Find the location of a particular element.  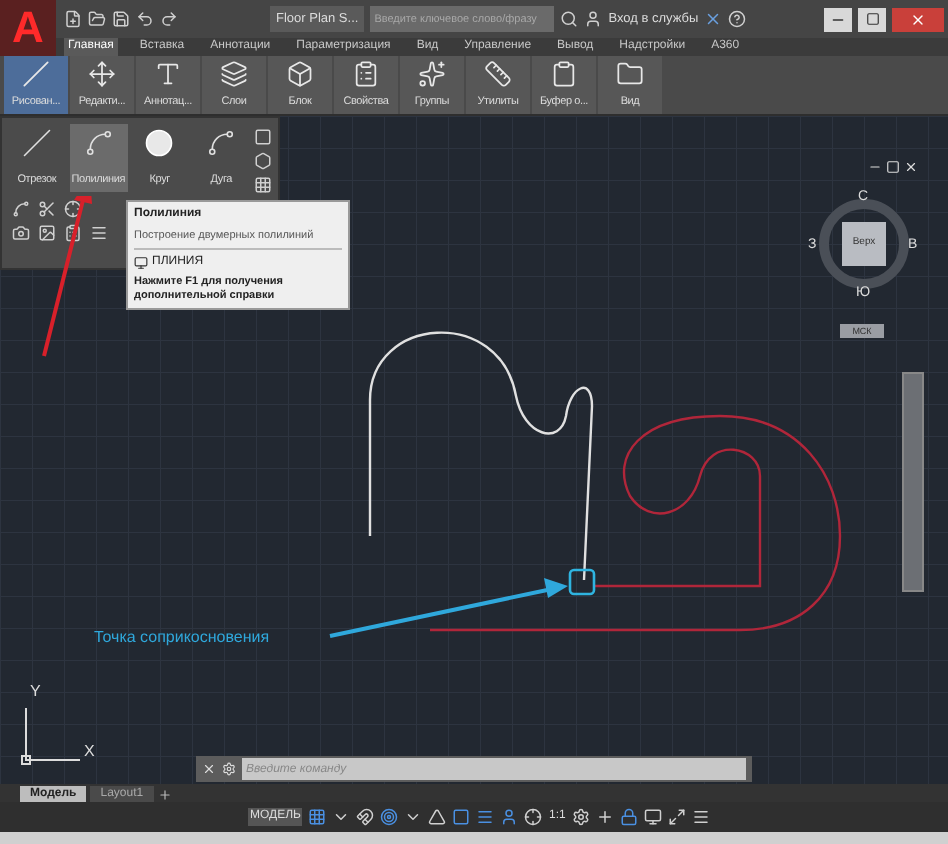

hatch-icon is located at coordinates (263, 185).